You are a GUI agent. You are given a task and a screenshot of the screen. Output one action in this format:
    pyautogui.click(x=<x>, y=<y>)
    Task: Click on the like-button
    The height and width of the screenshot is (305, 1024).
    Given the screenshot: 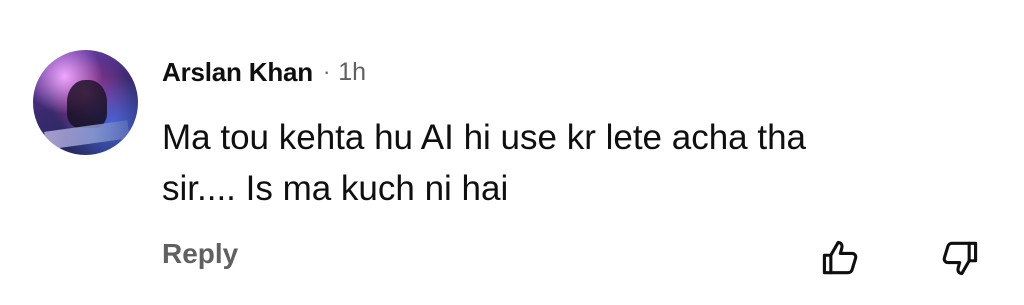 What is the action you would take?
    pyautogui.click(x=840, y=258)
    